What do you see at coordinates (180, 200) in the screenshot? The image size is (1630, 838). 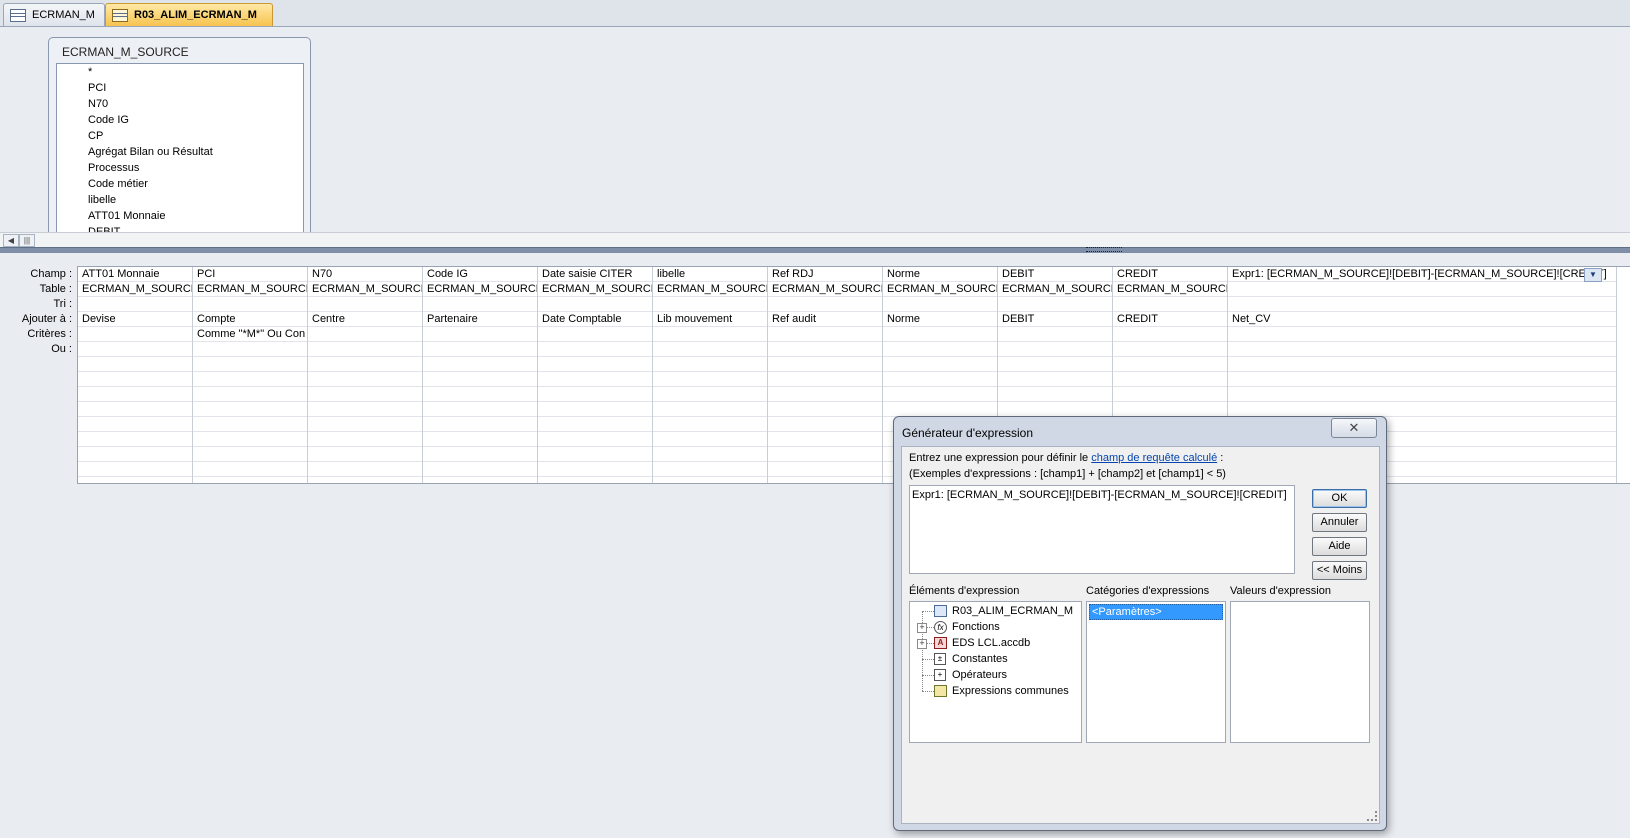 I see `field-list-item: libelle` at bounding box center [180, 200].